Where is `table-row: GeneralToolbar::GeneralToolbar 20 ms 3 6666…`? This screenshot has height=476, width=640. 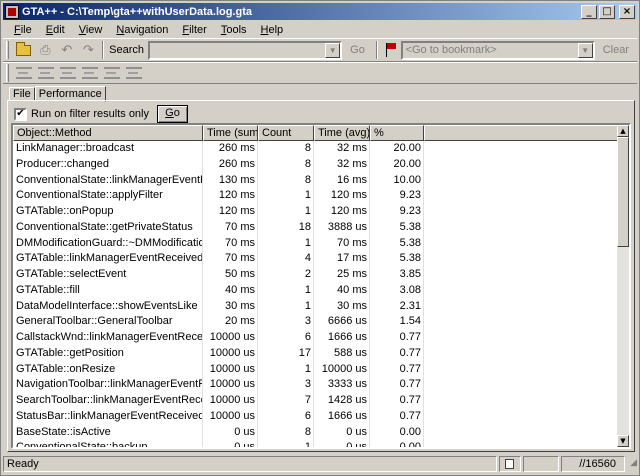 table-row: GeneralToolbar::GeneralToolbar 20 ms 3 6666… is located at coordinates (315, 322).